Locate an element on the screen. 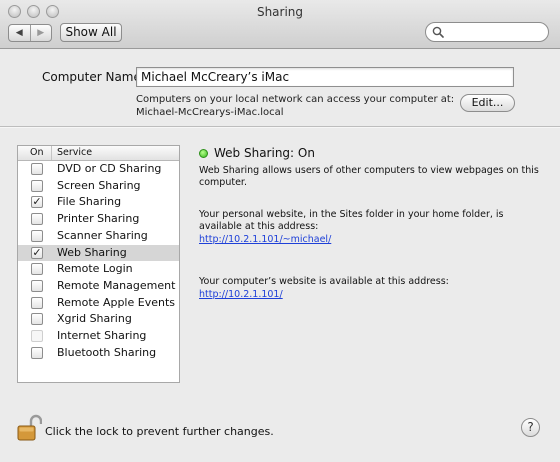 This screenshot has height=462, width=560. service-row: DVD or CD Sharing is located at coordinates (98, 169).